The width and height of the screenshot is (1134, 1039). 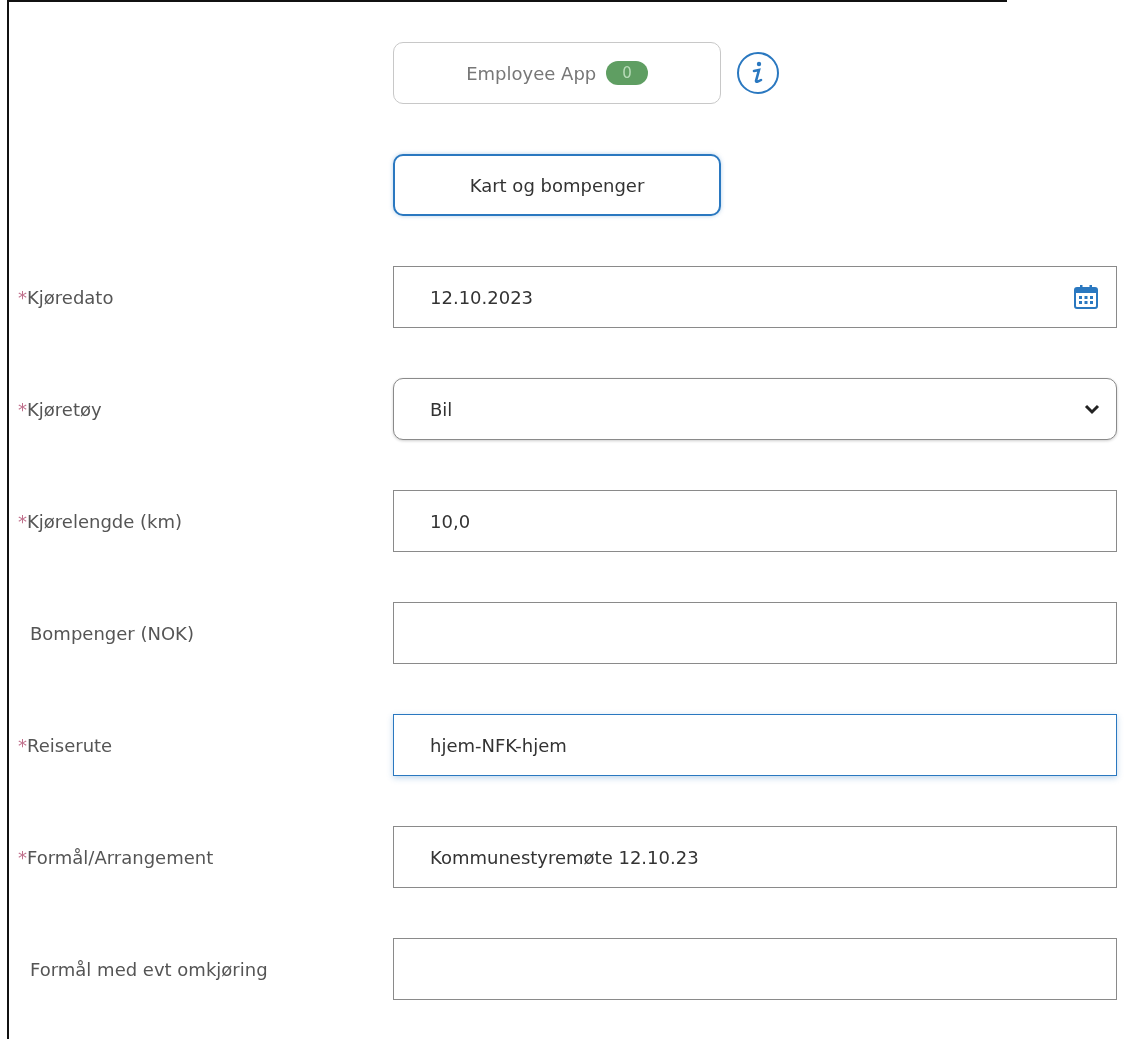 I want to click on chevron-down-icon, so click(x=1092, y=409).